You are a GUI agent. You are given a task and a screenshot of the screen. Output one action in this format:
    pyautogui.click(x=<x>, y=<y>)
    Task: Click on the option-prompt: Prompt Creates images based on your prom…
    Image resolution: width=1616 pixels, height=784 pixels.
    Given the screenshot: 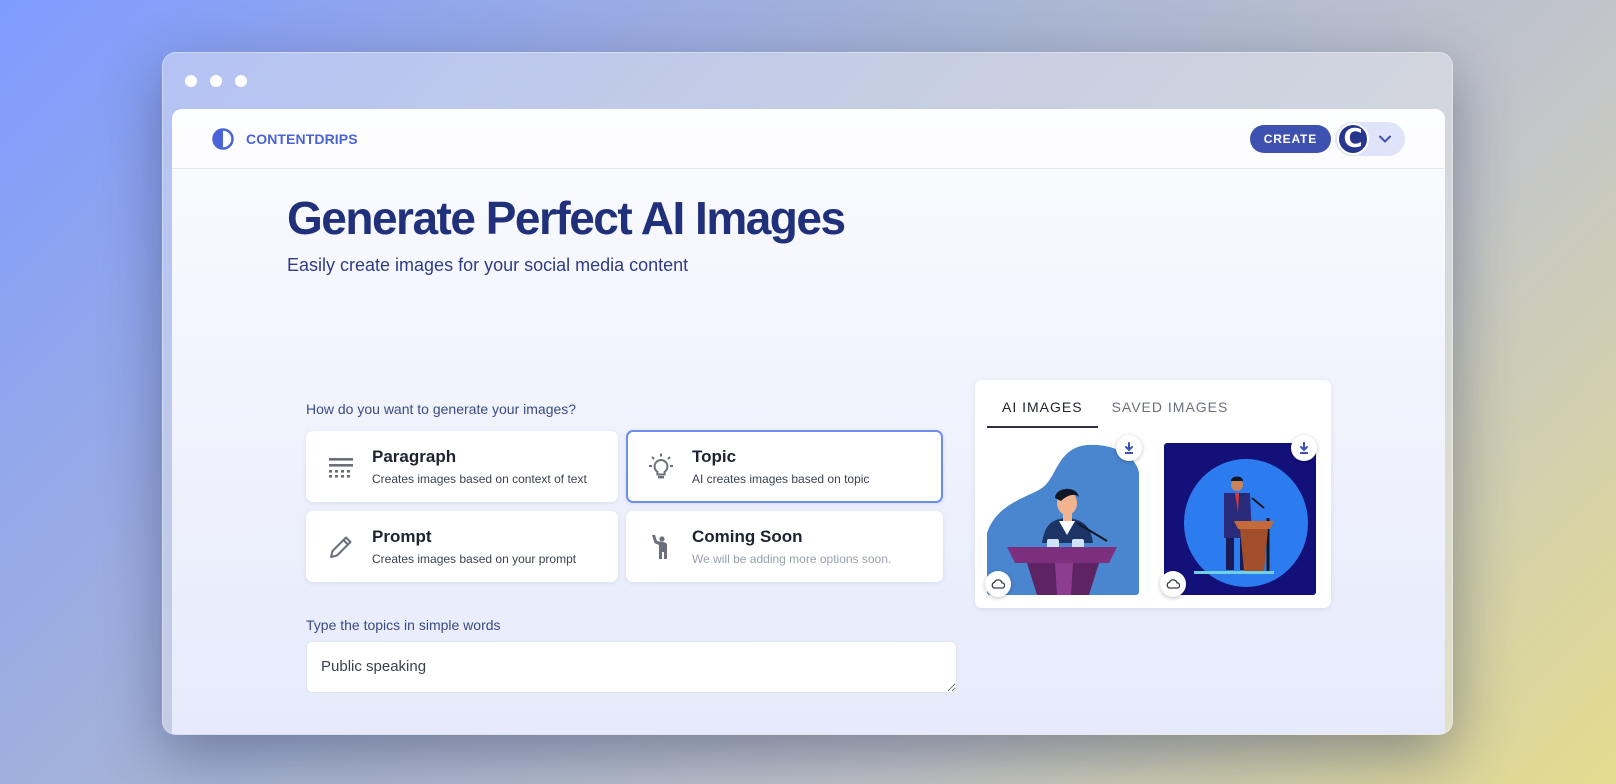 What is the action you would take?
    pyautogui.click(x=462, y=546)
    